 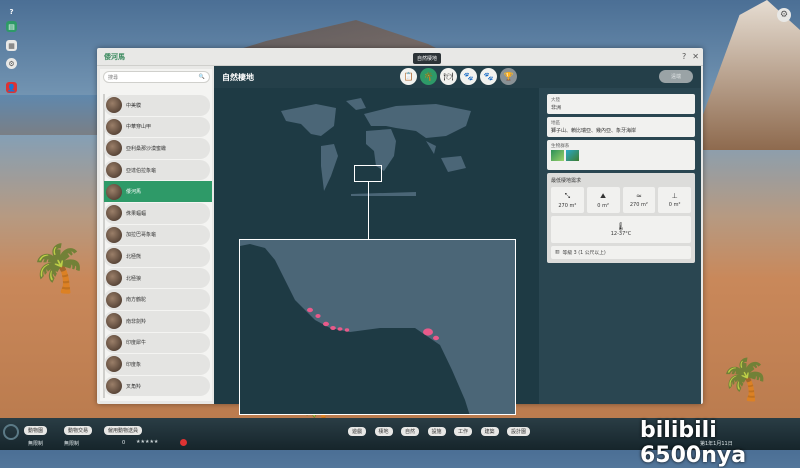 I want to click on hire-staff-label: 僱用動物送員, so click(x=123, y=431).